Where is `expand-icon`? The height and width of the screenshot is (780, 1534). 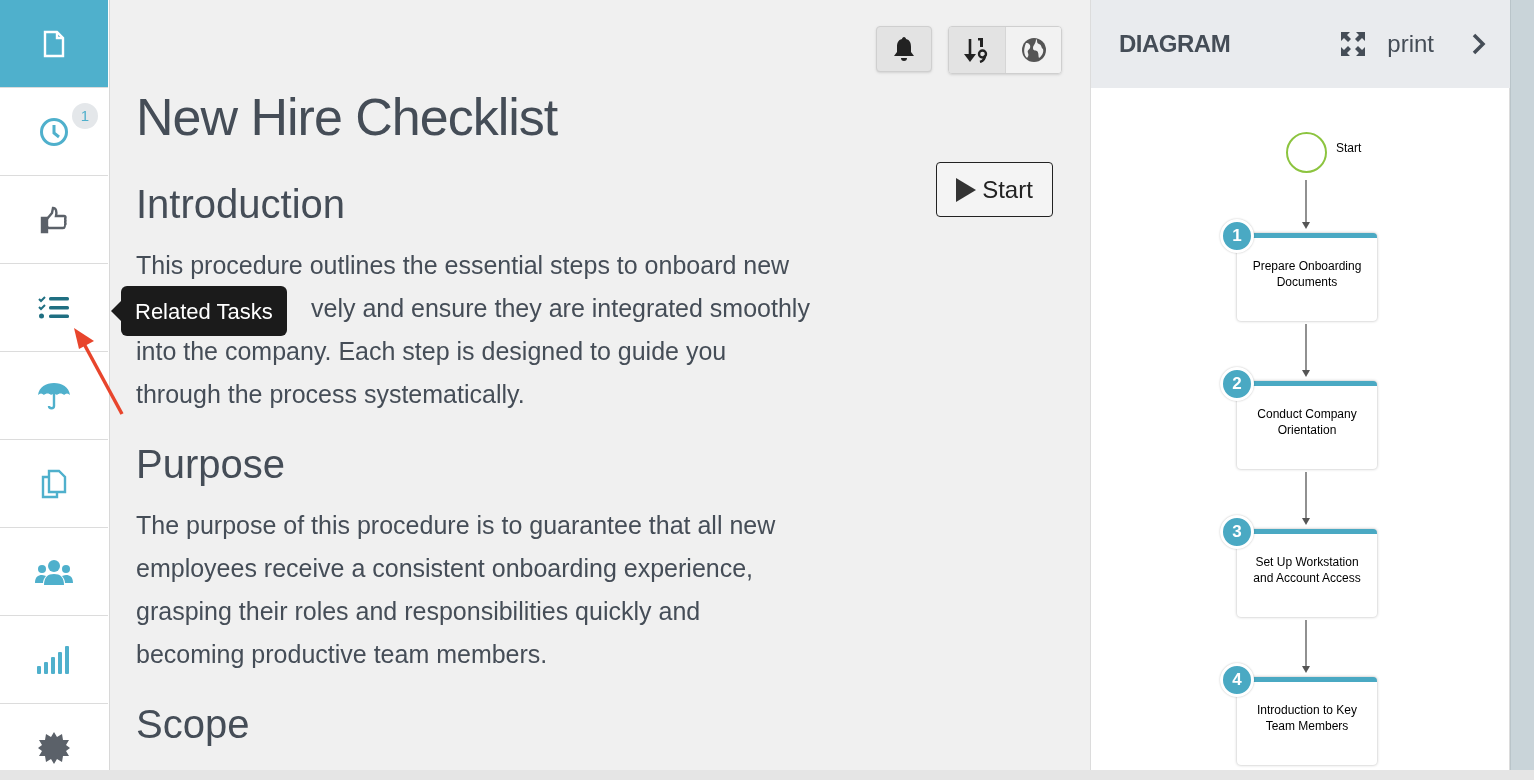
expand-icon is located at coordinates (1353, 44).